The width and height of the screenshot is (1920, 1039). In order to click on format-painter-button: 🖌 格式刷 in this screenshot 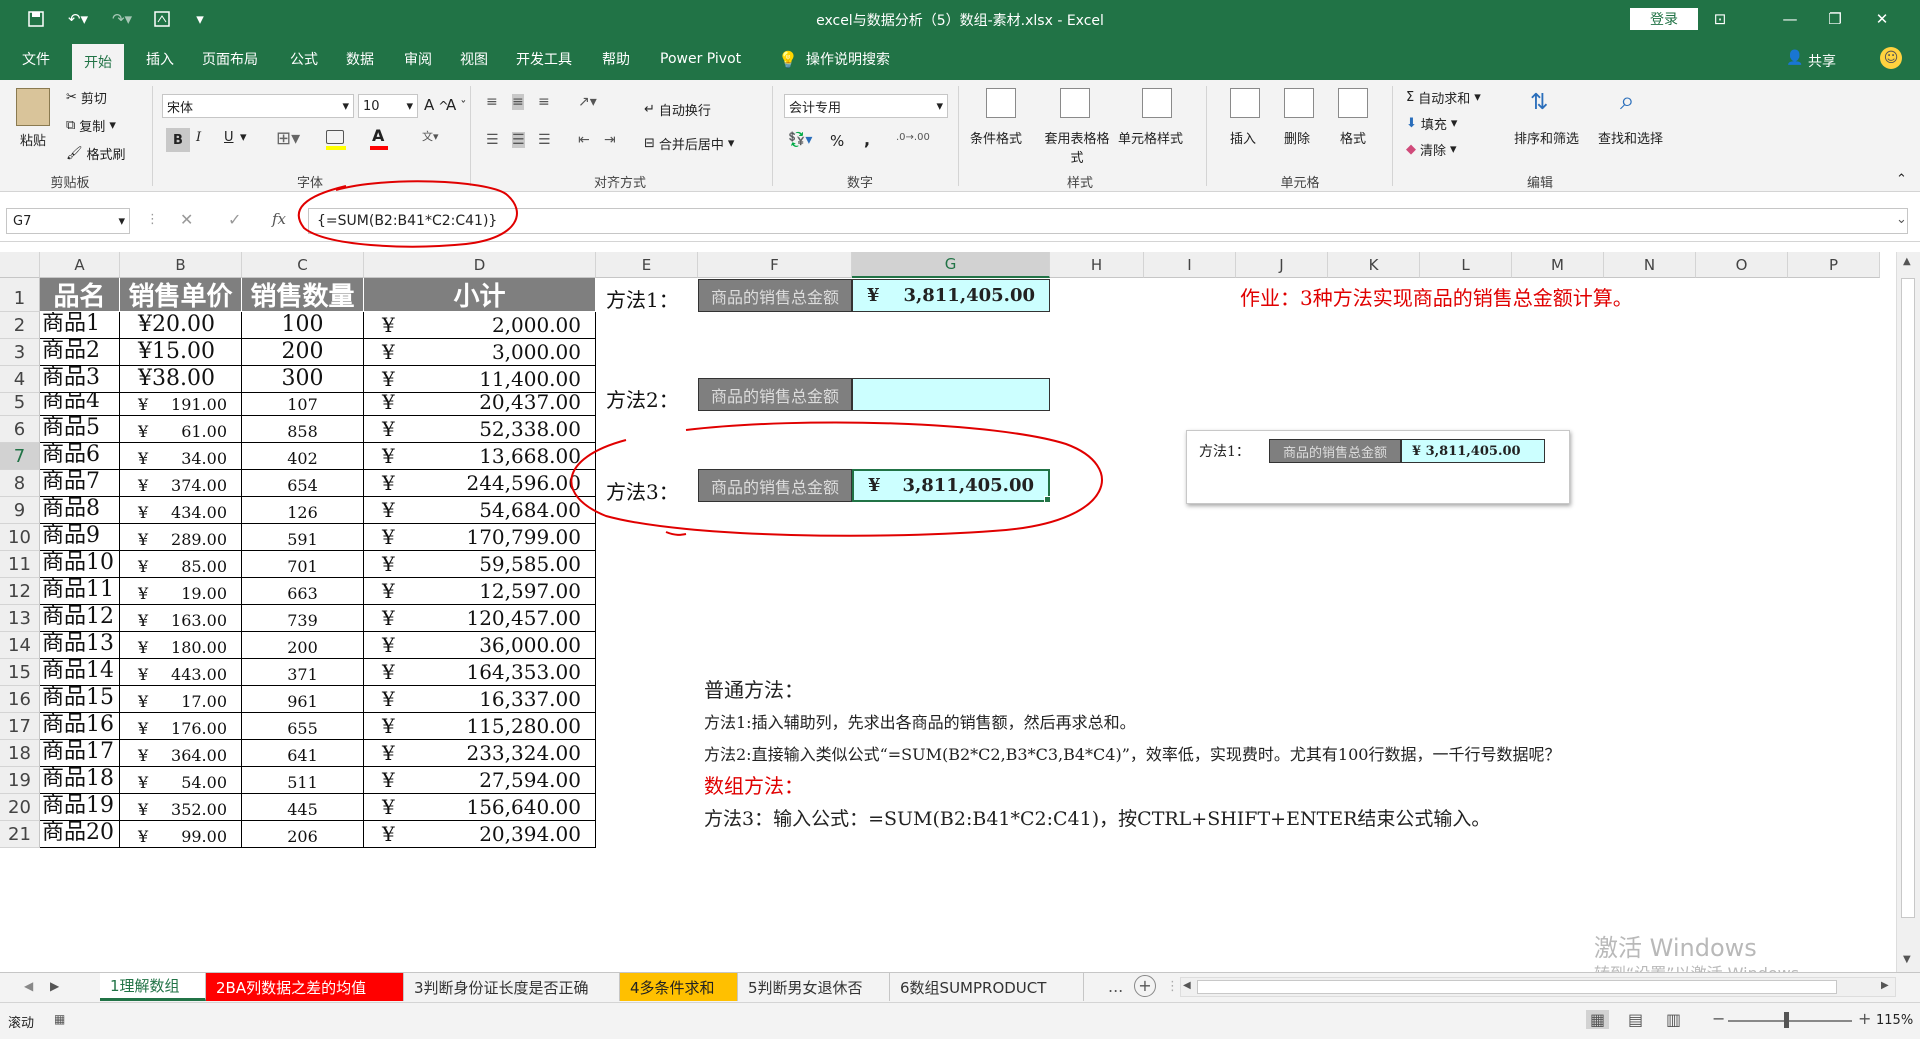, I will do `click(96, 153)`.